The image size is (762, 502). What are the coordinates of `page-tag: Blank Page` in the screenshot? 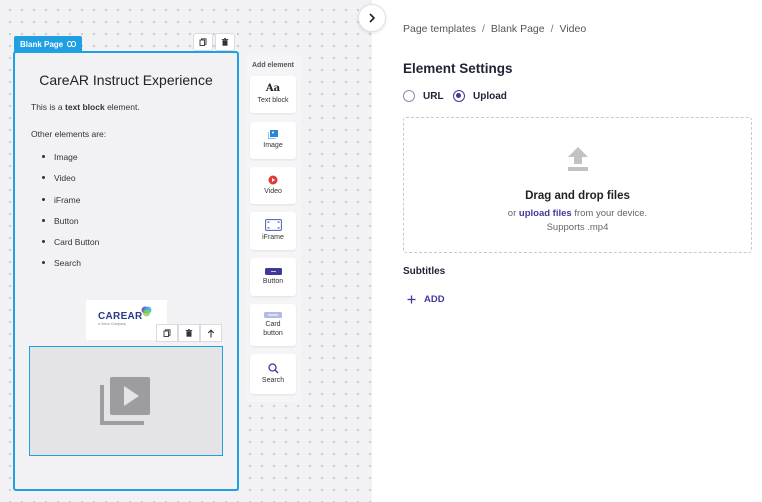 It's located at (48, 44).